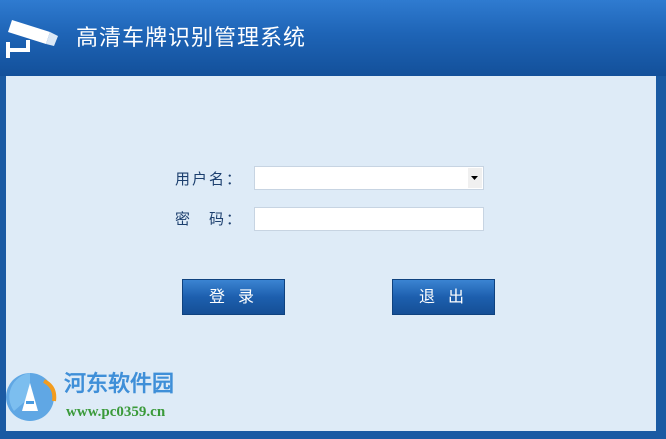 The width and height of the screenshot is (666, 439). Describe the element at coordinates (209, 179) in the screenshot. I see `username-label: 用户名：` at that location.